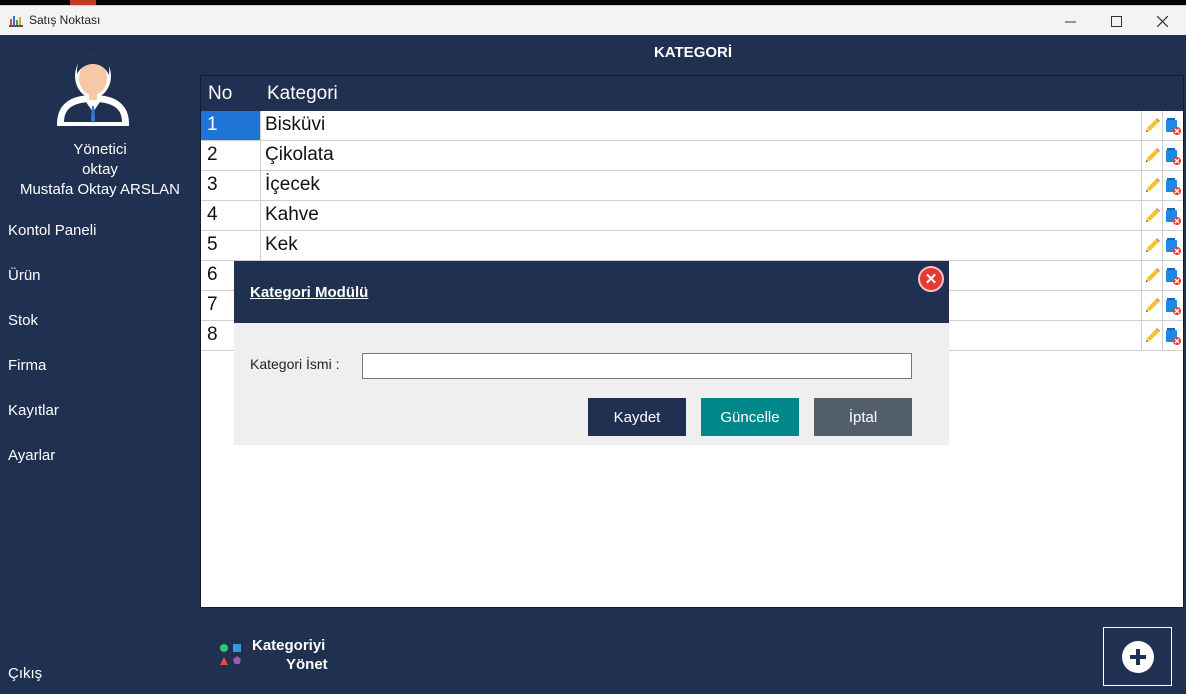 The image size is (1186, 694). Describe the element at coordinates (281, 245) in the screenshot. I see `row-category-cell: Kek` at that location.